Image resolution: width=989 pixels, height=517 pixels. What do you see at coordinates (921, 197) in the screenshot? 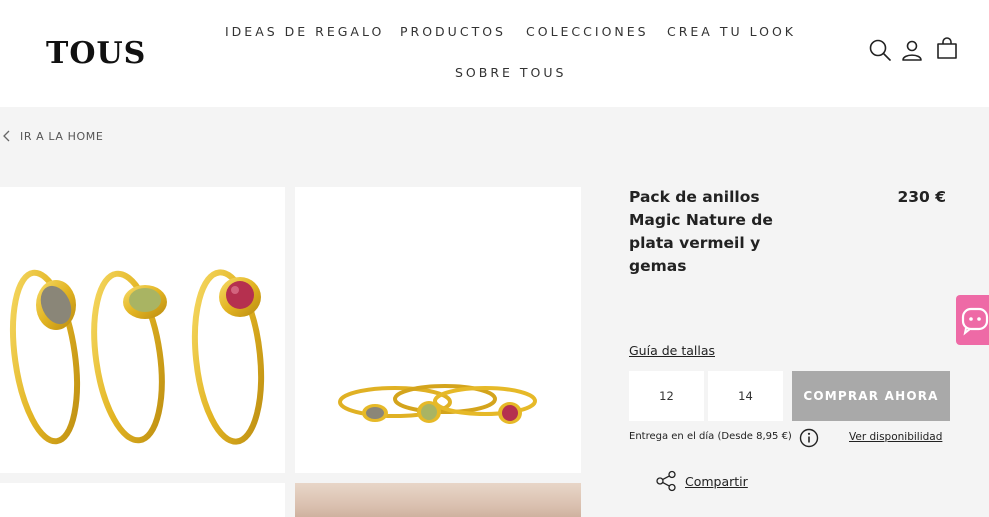
I see `product-price: 230 €` at bounding box center [921, 197].